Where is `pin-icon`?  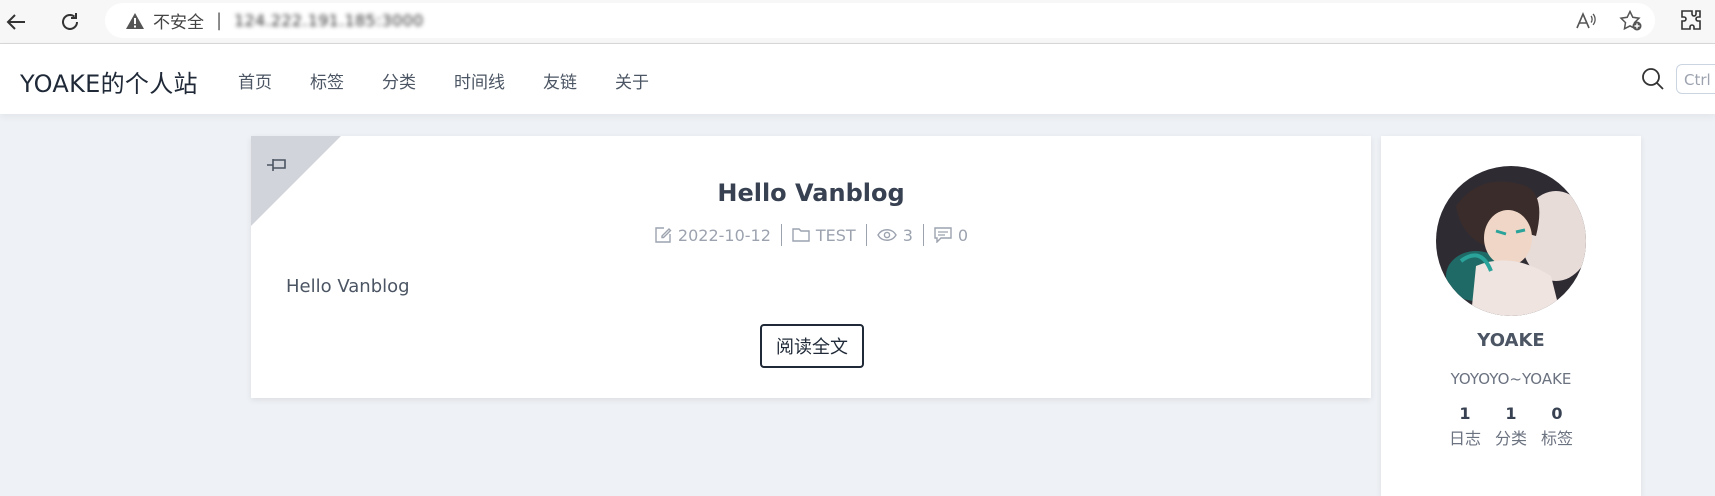 pin-icon is located at coordinates (276, 165).